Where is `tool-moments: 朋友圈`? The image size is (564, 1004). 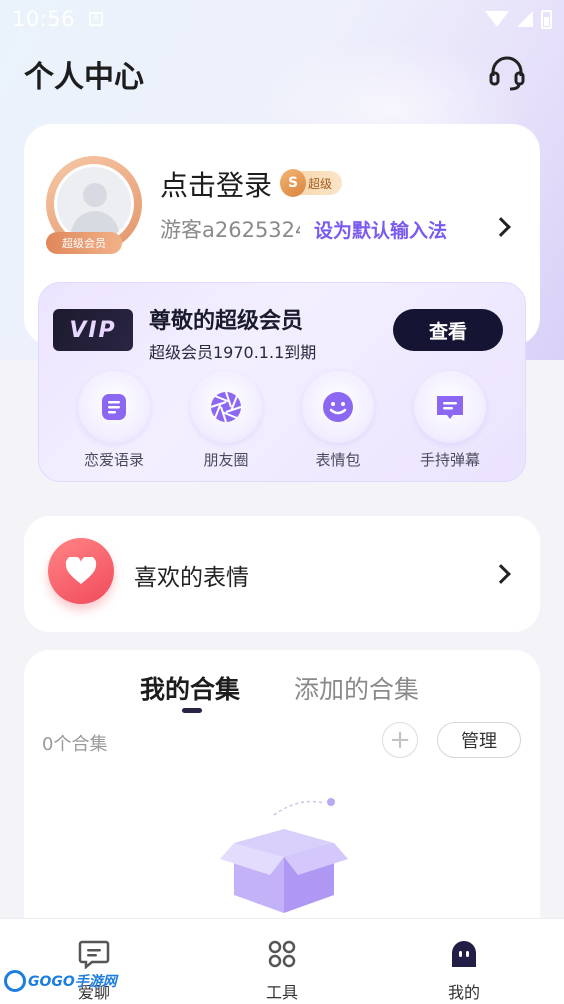 tool-moments: 朋友圈 is located at coordinates (226, 420).